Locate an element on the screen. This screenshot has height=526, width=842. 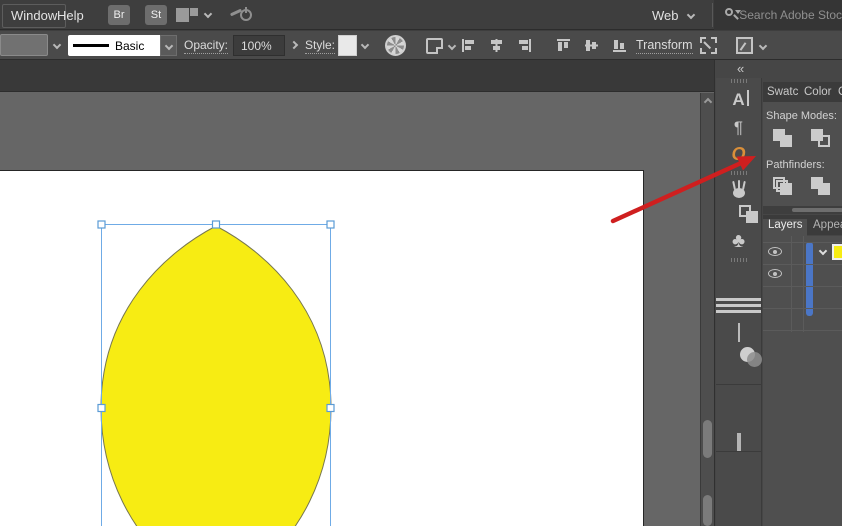
tab-appearance: Appea is located at coordinates (827, 225).